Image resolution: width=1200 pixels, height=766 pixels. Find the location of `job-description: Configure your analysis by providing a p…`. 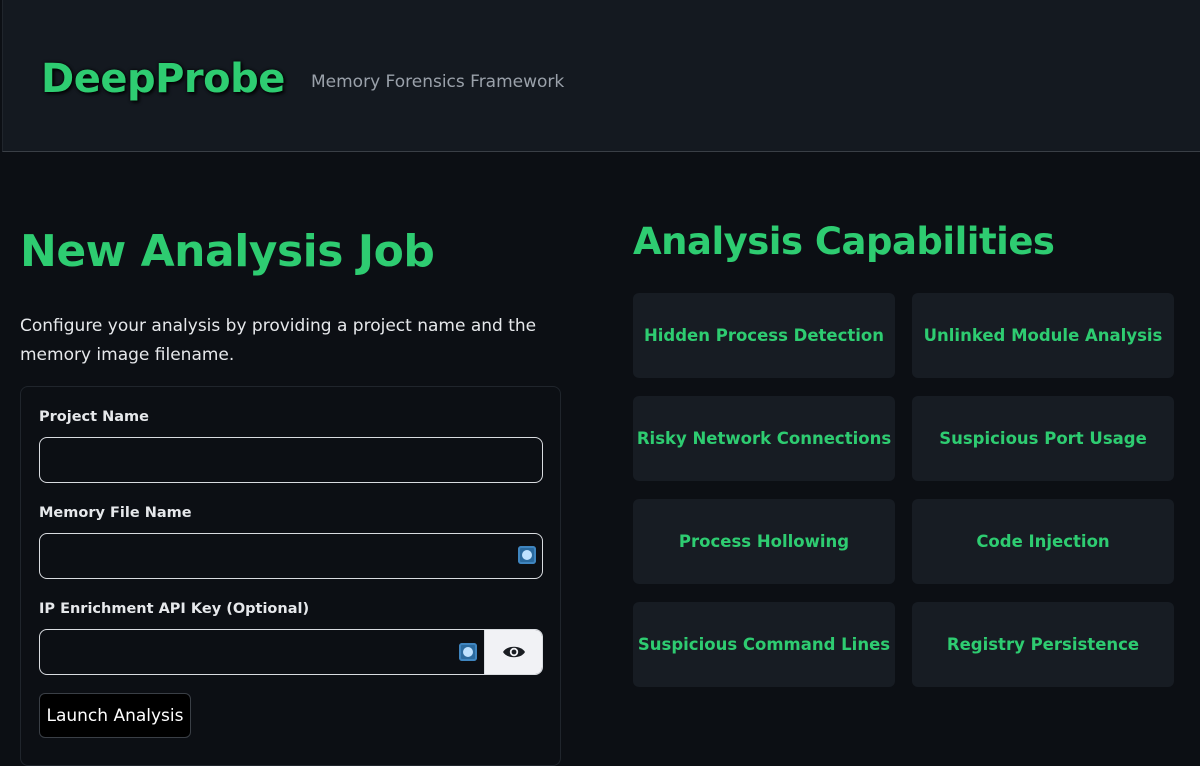

job-description: Configure your analysis by providing a p… is located at coordinates (278, 340).